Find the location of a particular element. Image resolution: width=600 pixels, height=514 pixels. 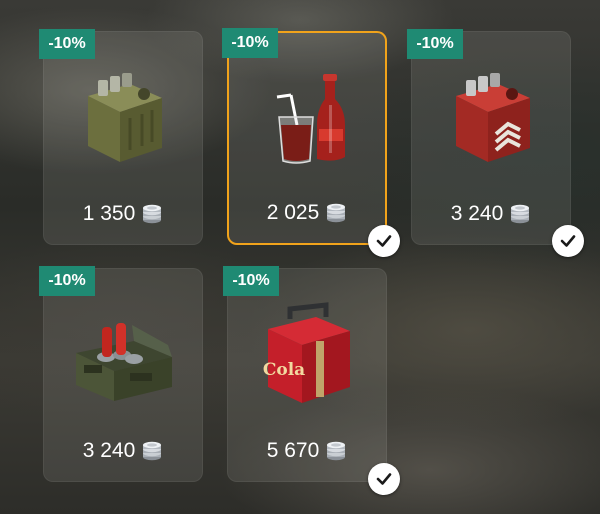

ammo-crate-cola-icon is located at coordinates (124, 362).